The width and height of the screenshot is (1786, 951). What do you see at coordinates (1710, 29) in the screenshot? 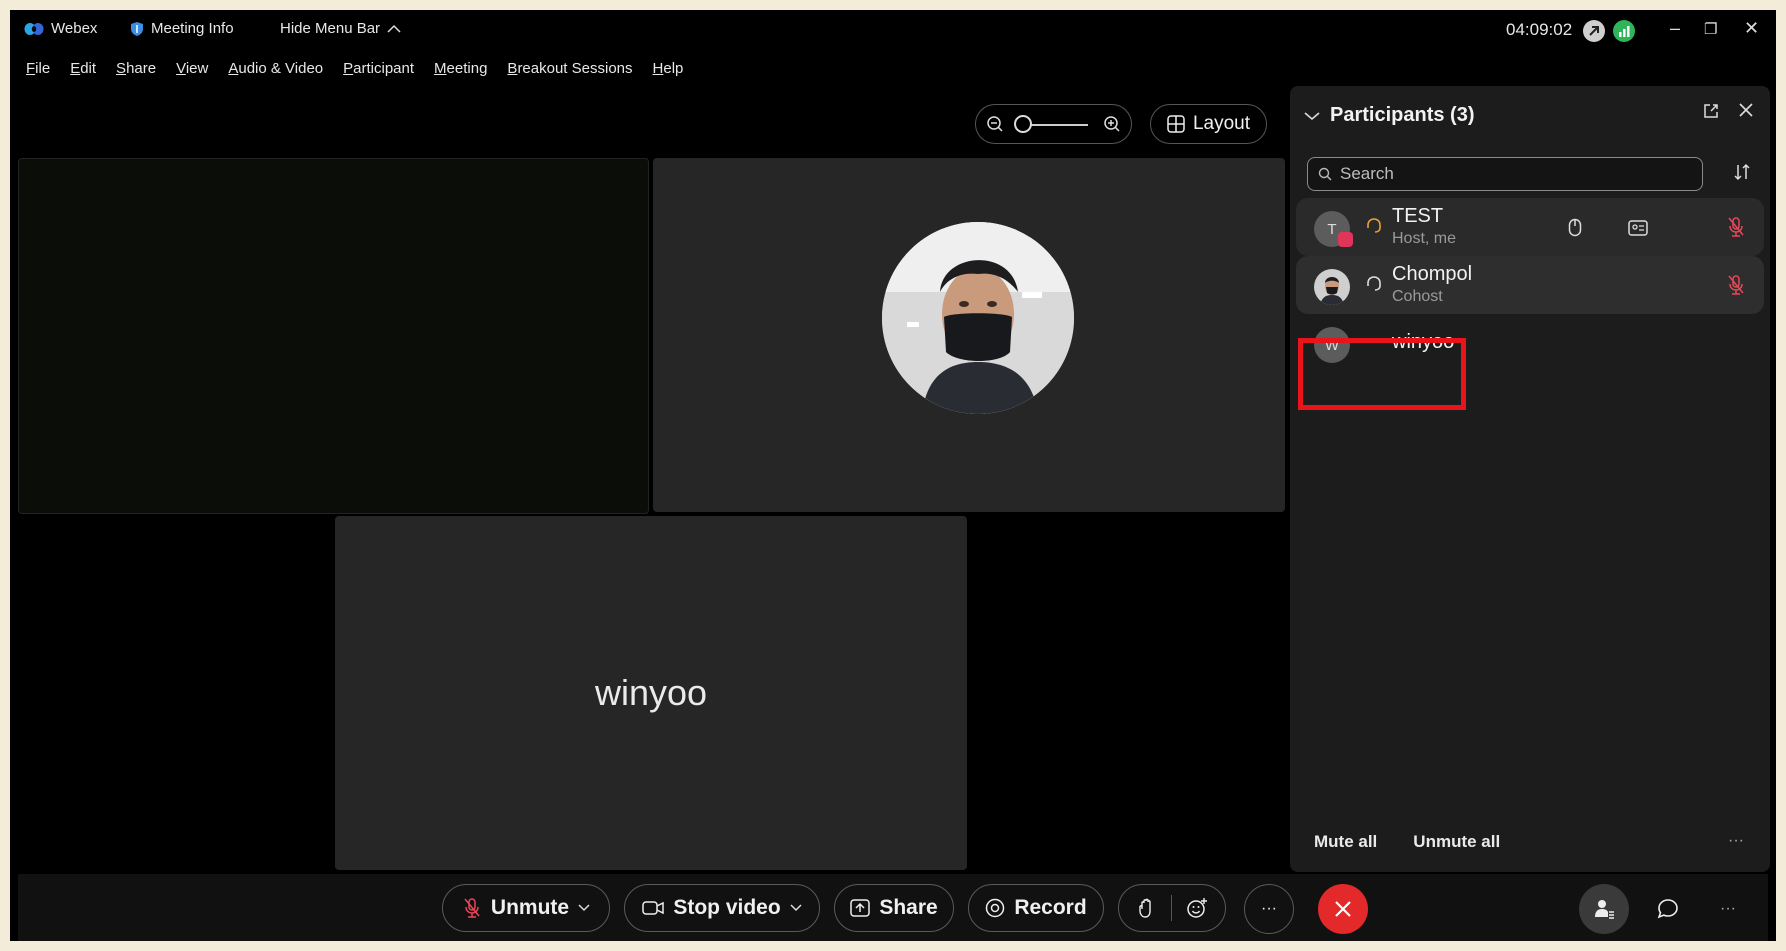
I see `restore-icon: ❐` at bounding box center [1710, 29].